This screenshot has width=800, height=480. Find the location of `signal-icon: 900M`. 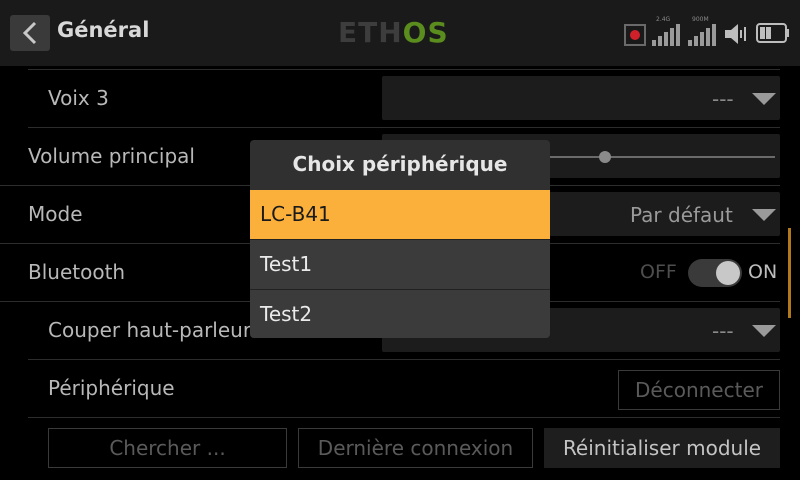

signal-icon: 900M is located at coordinates (703, 33).